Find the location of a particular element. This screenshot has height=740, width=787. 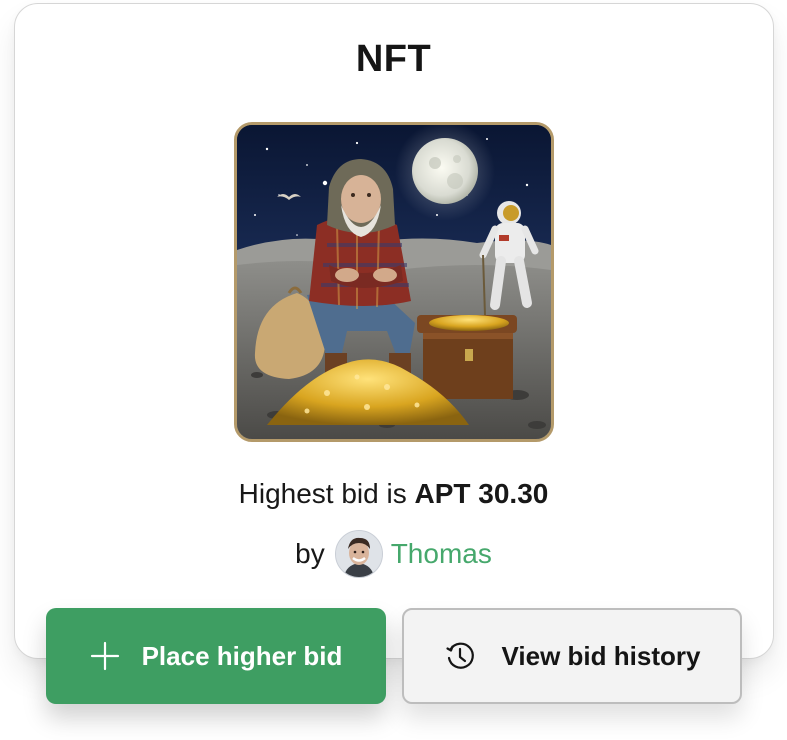

card-title: NFT is located at coordinates (393, 59).